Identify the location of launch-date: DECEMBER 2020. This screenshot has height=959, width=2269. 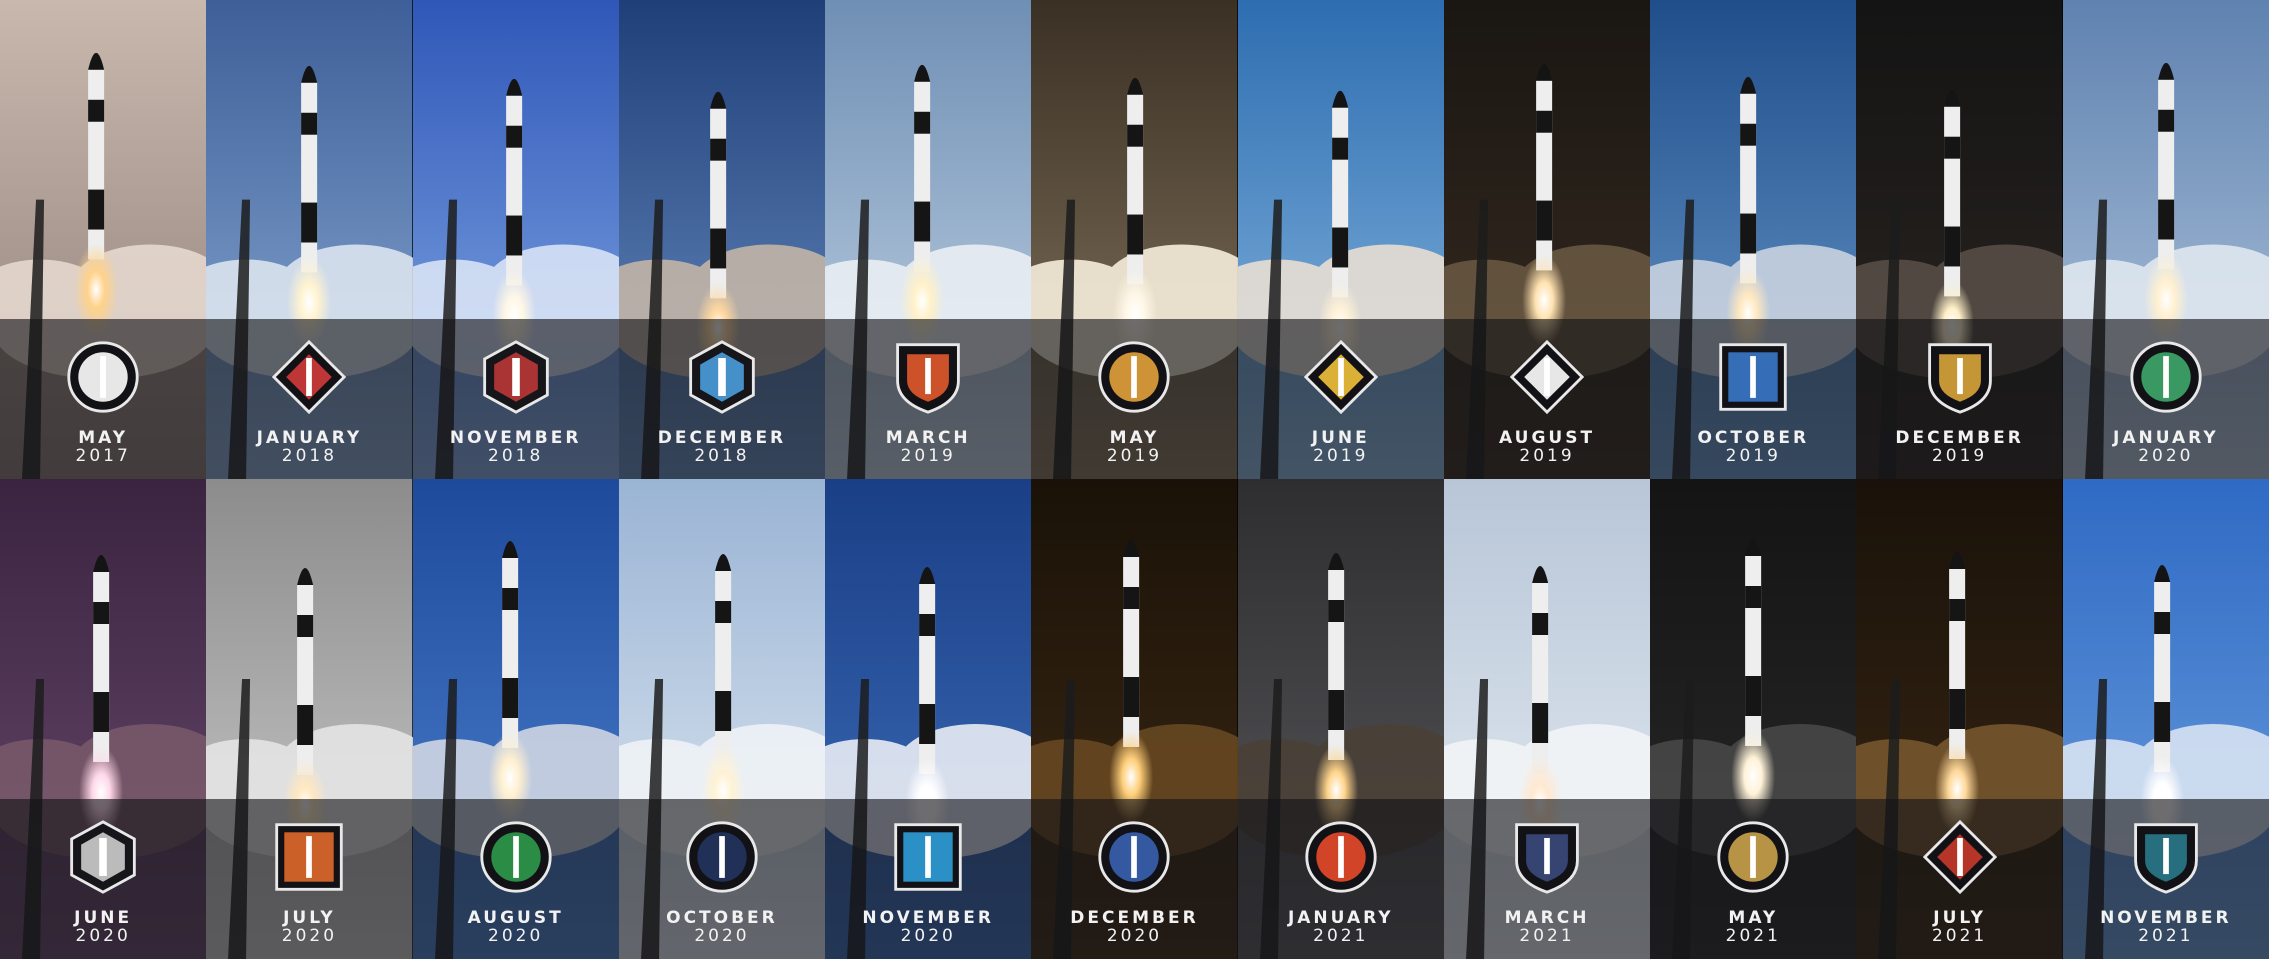
(1134, 927).